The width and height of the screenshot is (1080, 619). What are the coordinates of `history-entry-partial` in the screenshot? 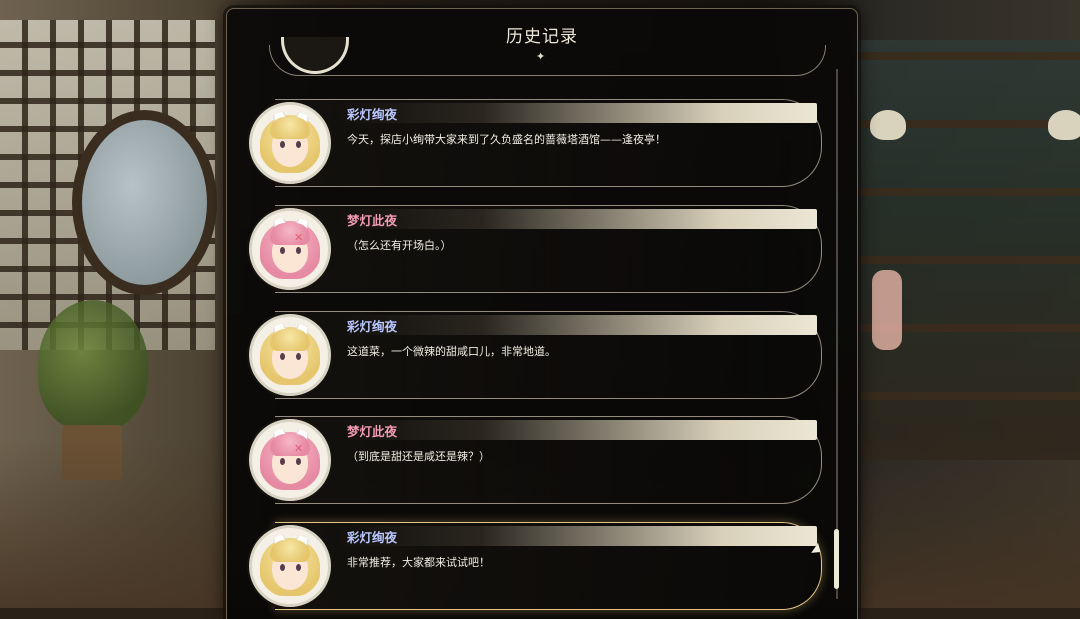 It's located at (547, 60).